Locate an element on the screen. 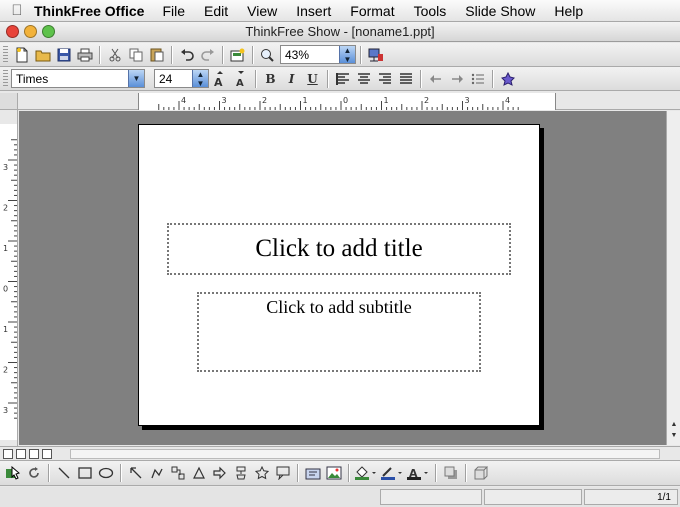 The image size is (680, 507). insert-picture-icon is located at coordinates (333, 473).